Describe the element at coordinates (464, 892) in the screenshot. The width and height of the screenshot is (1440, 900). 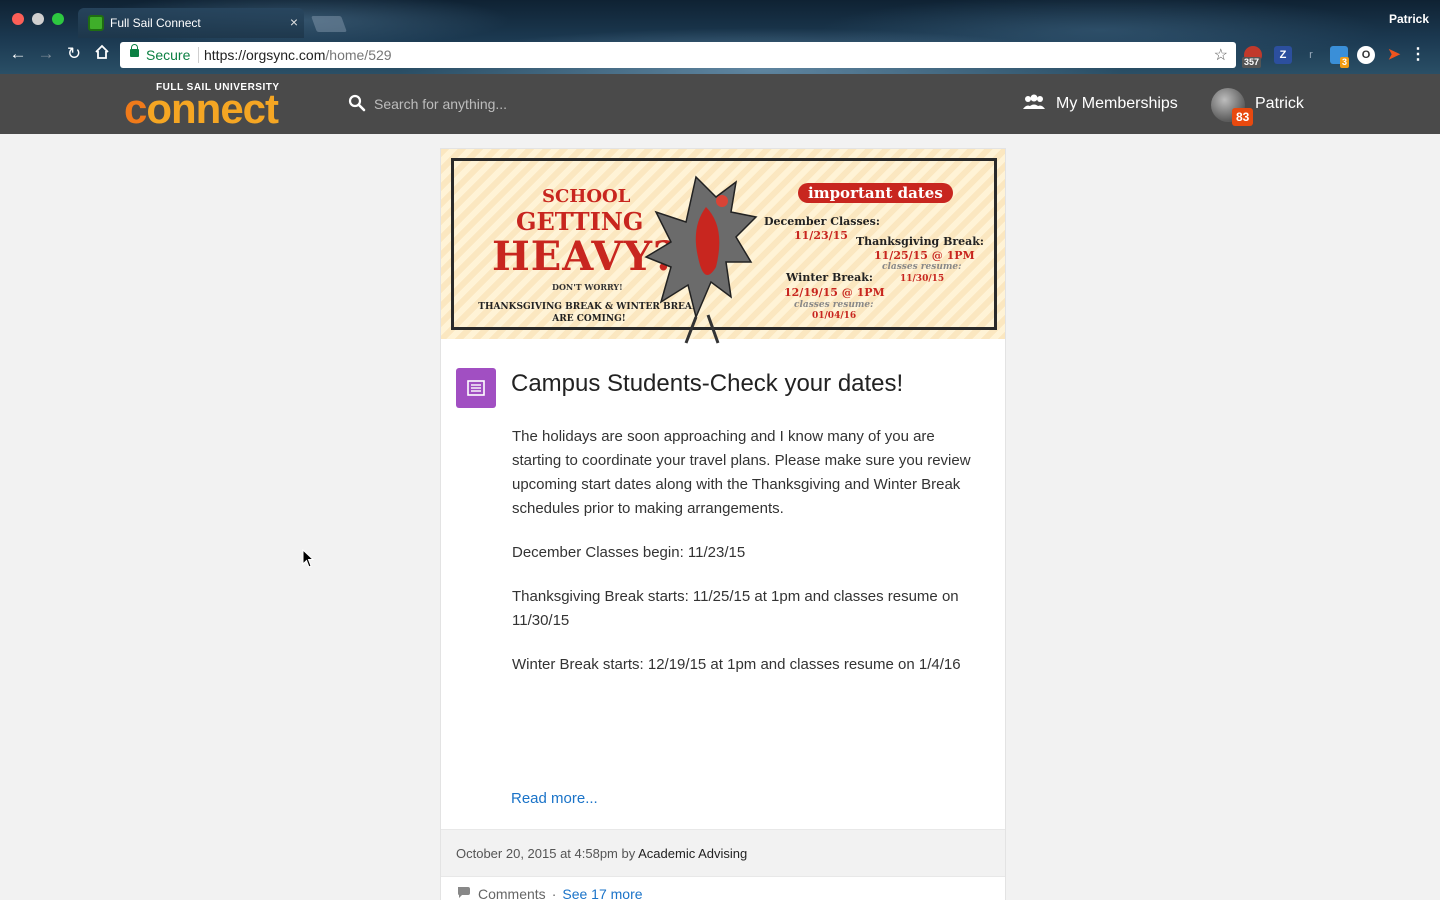
I see `comments-bubble-icon` at that location.